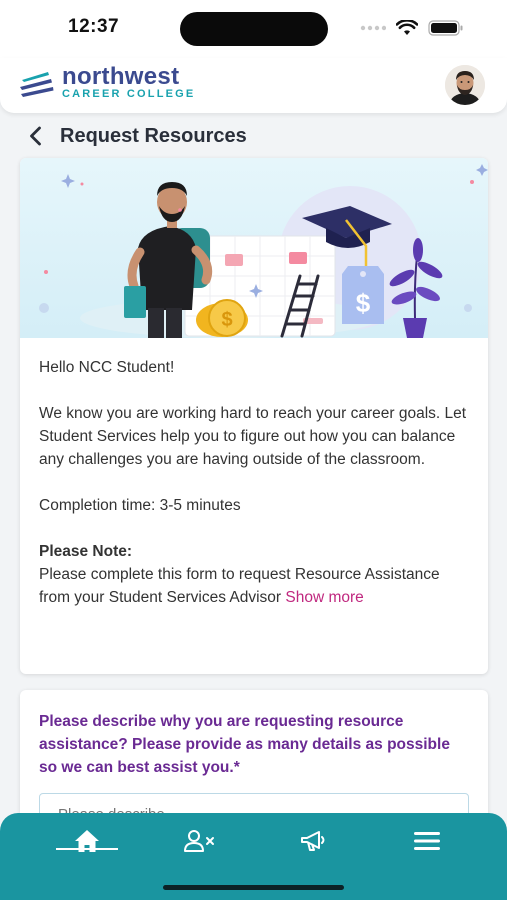 This screenshot has width=507, height=900. Describe the element at coordinates (373, 28) in the screenshot. I see `signal-icon` at that location.